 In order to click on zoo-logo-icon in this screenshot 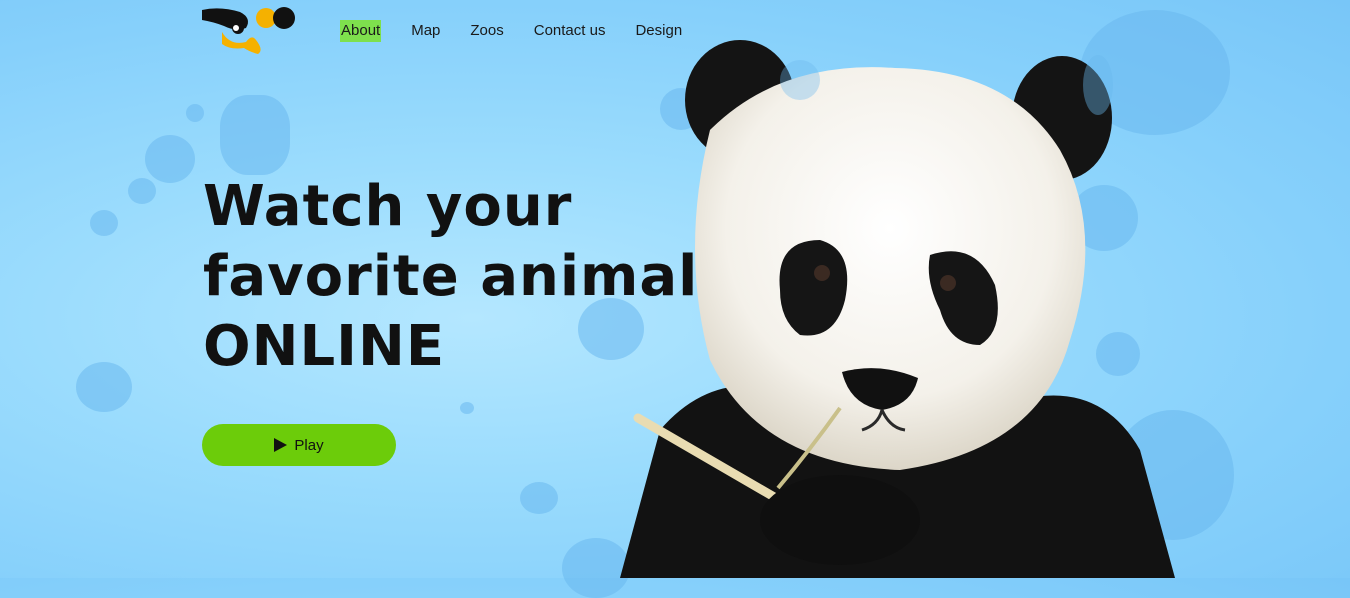, I will do `click(250, 30)`.